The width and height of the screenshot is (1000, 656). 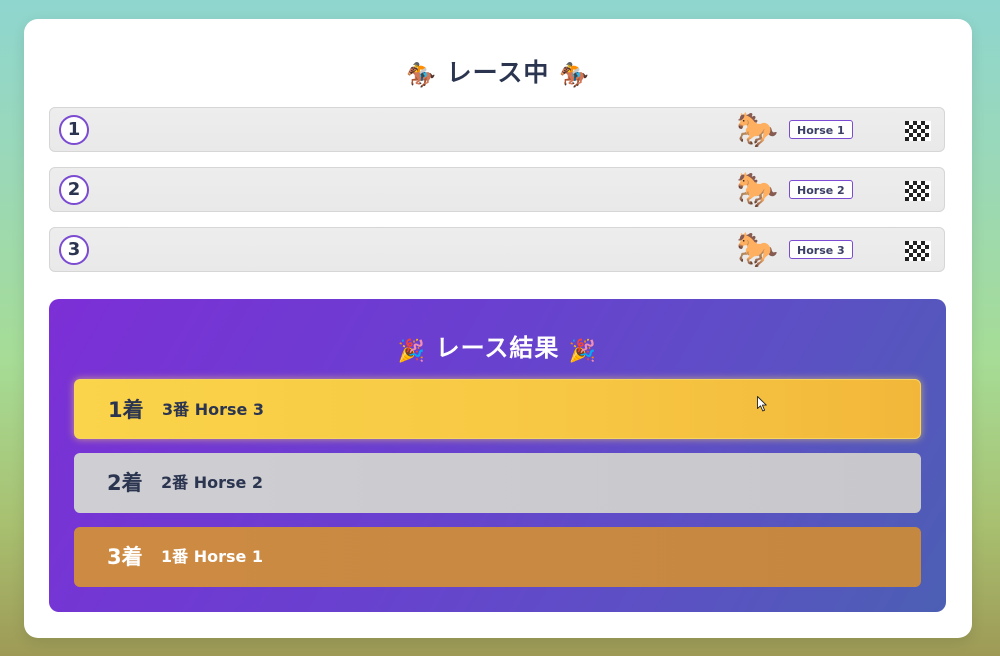 What do you see at coordinates (212, 556) in the screenshot?
I see `result-entry: 1番 Horse 1` at bounding box center [212, 556].